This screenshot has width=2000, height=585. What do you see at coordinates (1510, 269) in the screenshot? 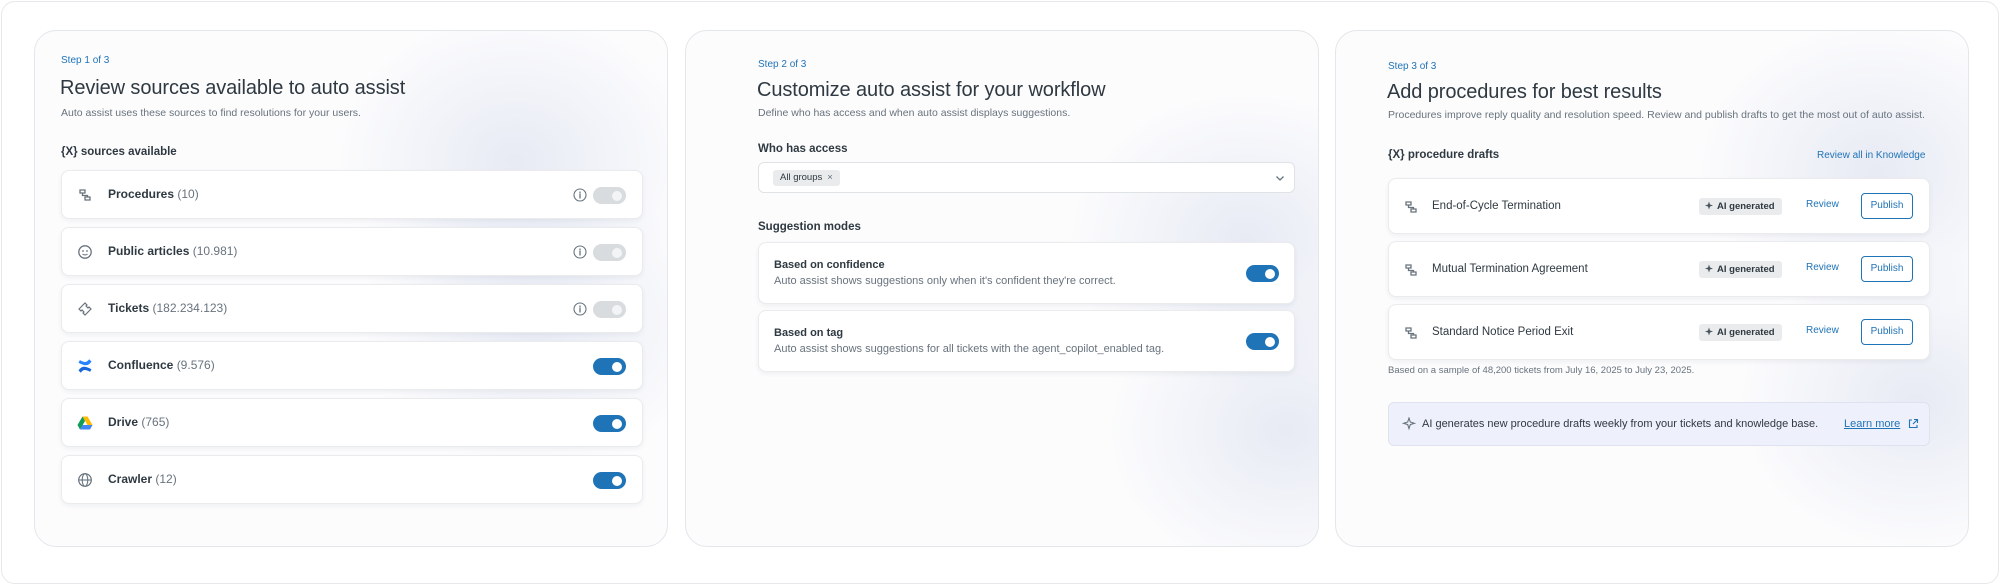
I see `draft-name: Mutual Termination Agreement` at bounding box center [1510, 269].